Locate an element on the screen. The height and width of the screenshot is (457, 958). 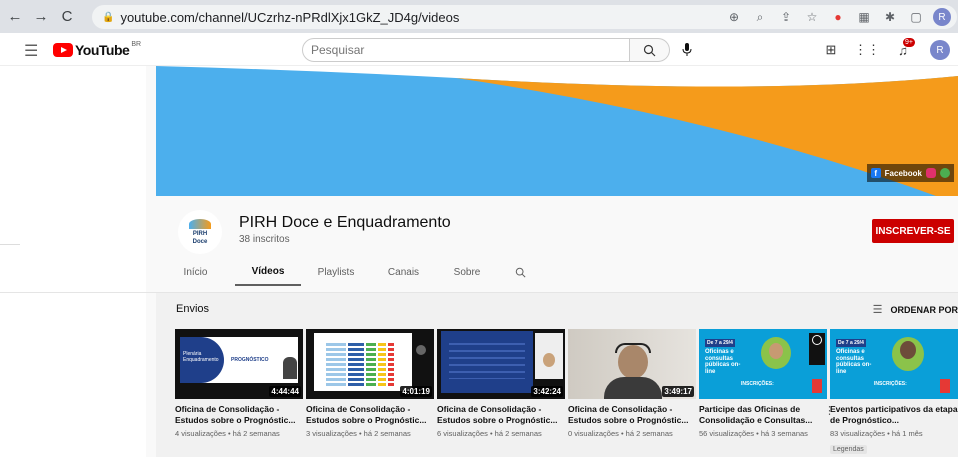
video-meta: 56 visualizações • há 3 semanas is located at coordinates (753, 433).